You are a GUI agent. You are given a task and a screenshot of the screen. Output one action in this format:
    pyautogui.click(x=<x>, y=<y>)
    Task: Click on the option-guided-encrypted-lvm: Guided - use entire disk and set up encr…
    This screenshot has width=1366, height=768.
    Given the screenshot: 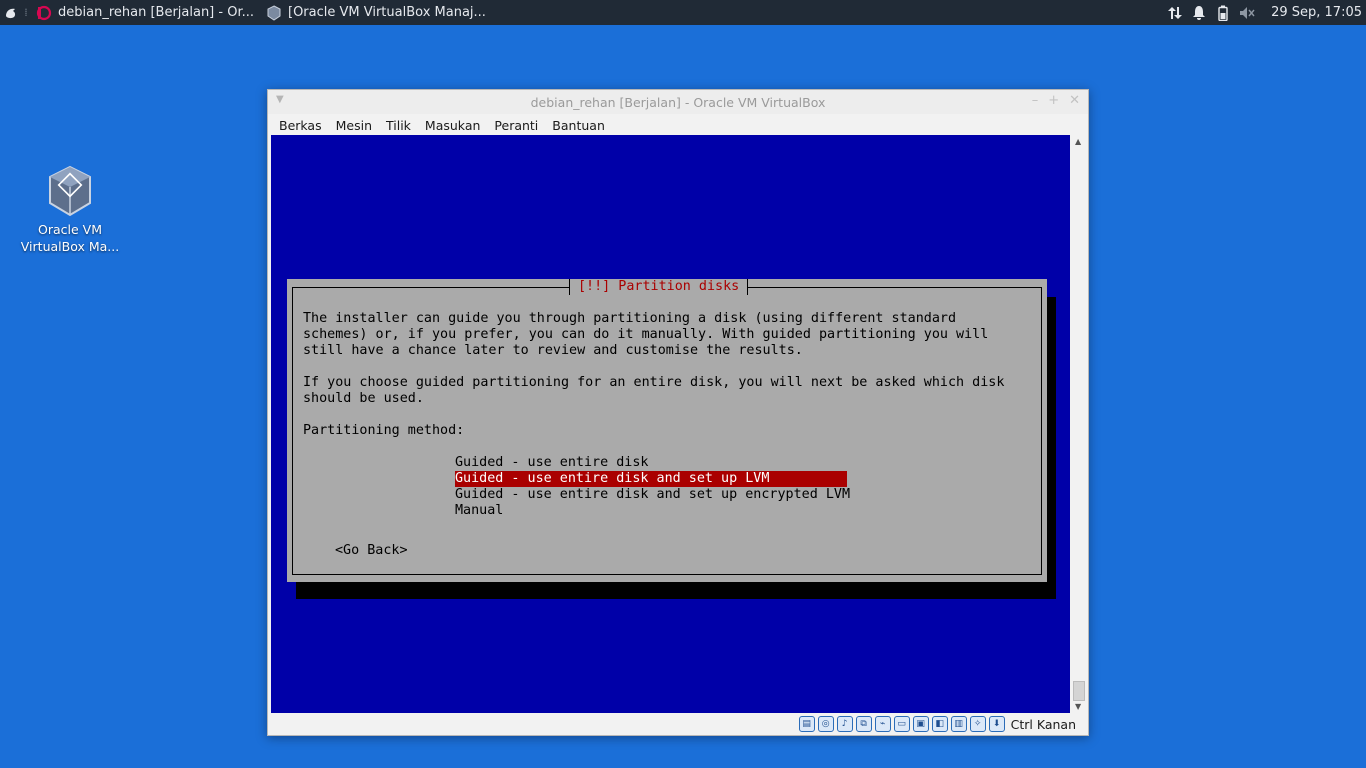 What is the action you would take?
    pyautogui.click(x=652, y=495)
    